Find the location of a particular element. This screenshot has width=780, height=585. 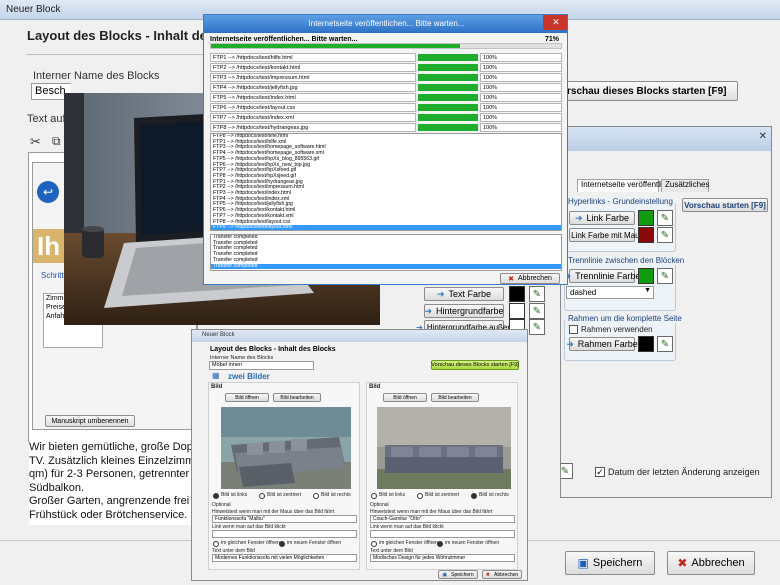

cancel-icon: ✖ is located at coordinates (682, 563).